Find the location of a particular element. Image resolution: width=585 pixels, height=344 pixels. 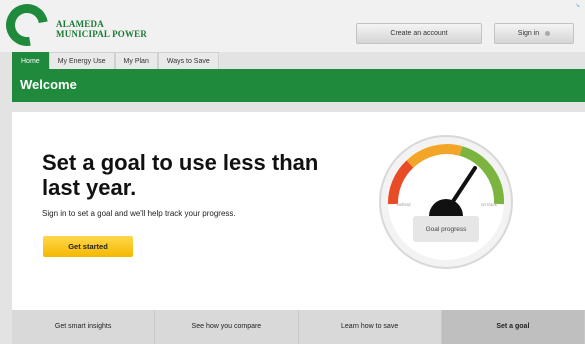

main-nav: Home My Energy Use My Plan Ways to Save is located at coordinates (115, 60).